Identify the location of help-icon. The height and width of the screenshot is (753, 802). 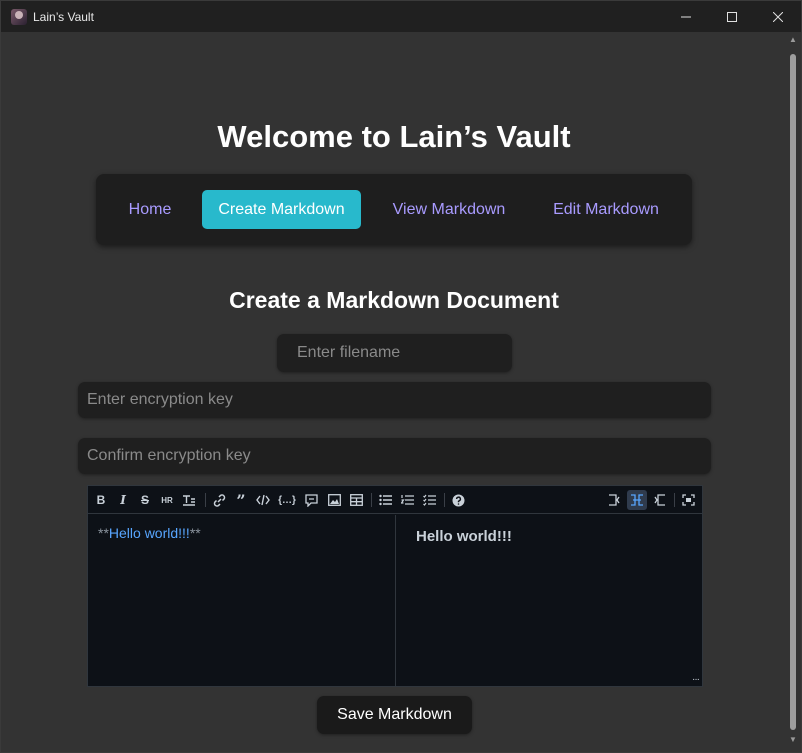
(458, 500).